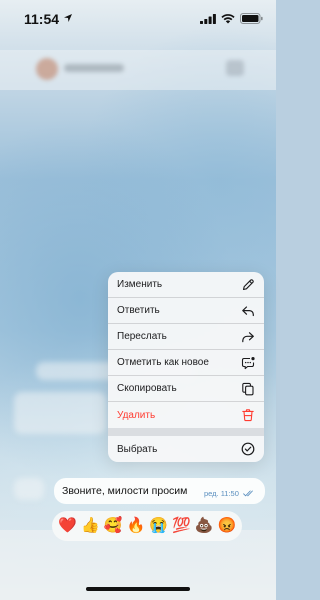 The image size is (320, 600). Describe the element at coordinates (248, 285) in the screenshot. I see `pencil-icon` at that location.